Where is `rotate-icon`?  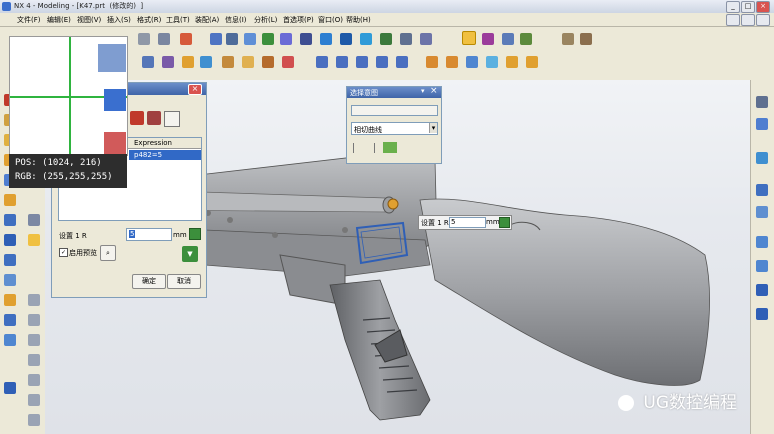
rotate-icon is located at coordinates (268, 39).